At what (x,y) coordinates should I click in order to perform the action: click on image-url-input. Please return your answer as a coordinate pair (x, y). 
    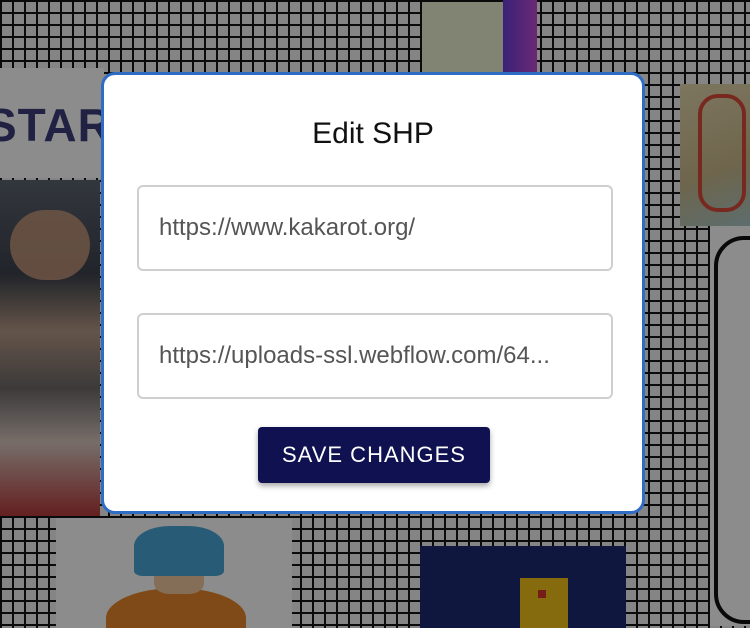
    Looking at the image, I should click on (375, 356).